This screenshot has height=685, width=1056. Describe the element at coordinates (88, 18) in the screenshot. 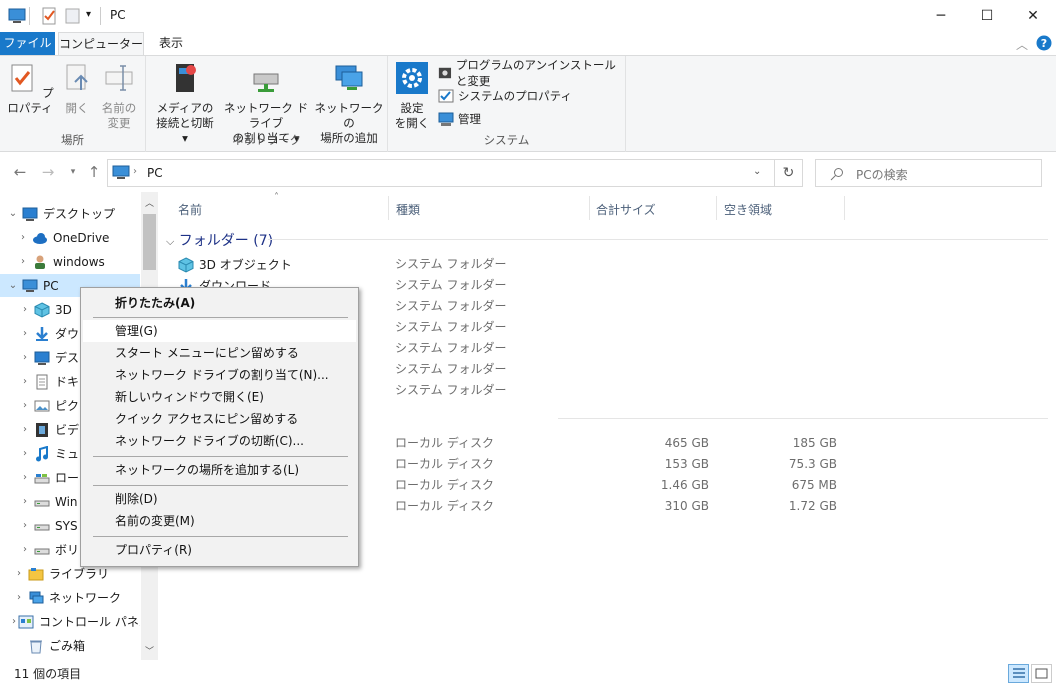

I see `customize-toolbar-icon: ▾` at that location.